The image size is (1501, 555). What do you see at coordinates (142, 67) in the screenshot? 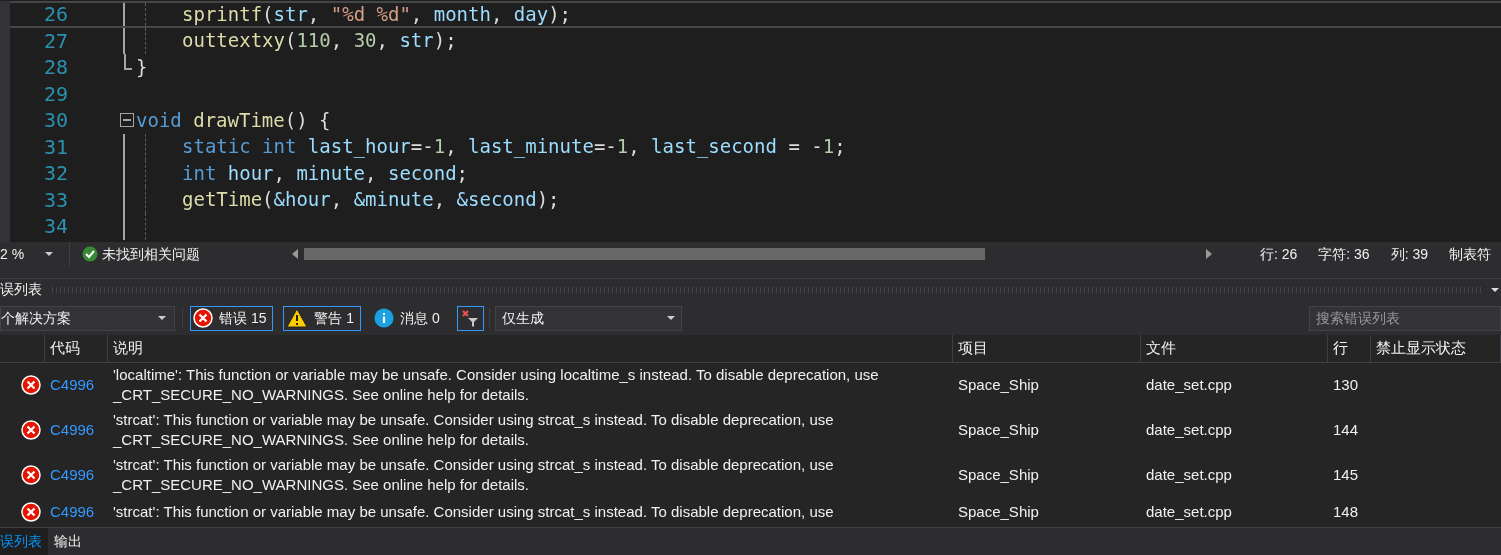
I see `code-line: }` at bounding box center [142, 67].